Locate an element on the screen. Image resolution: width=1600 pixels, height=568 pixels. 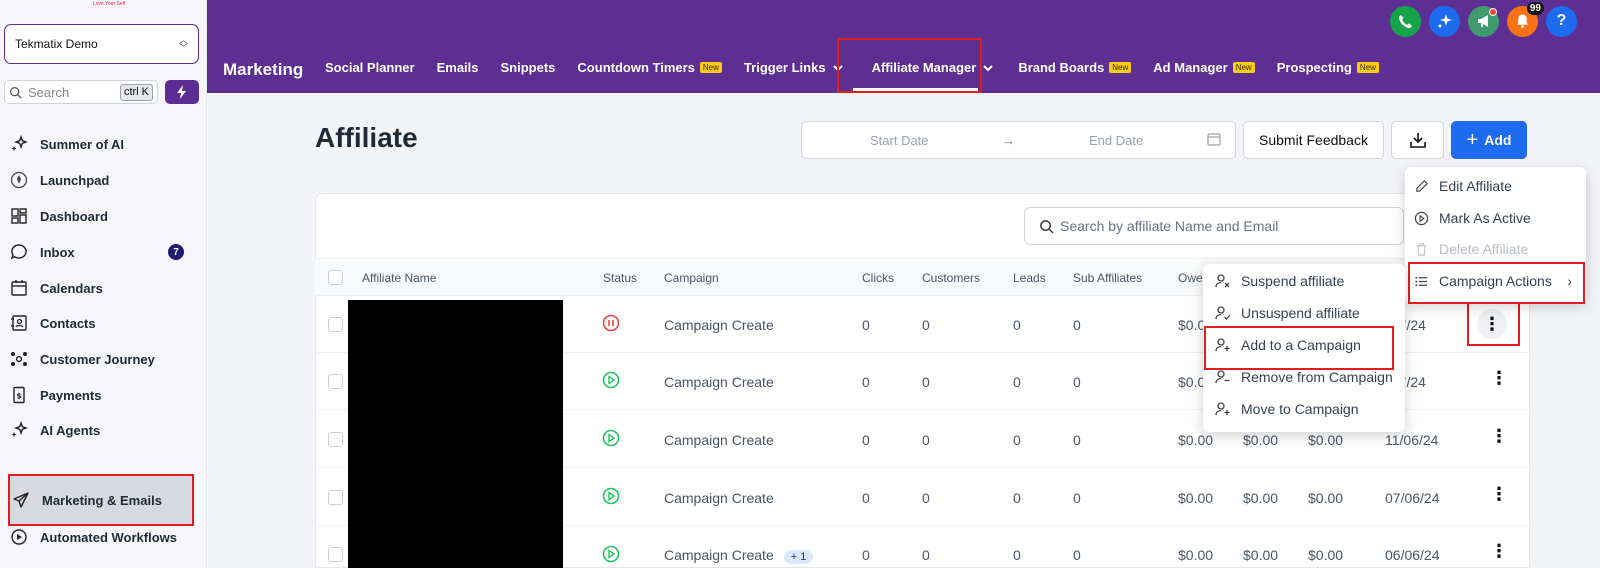
help-icon: ? is located at coordinates (1561, 20).